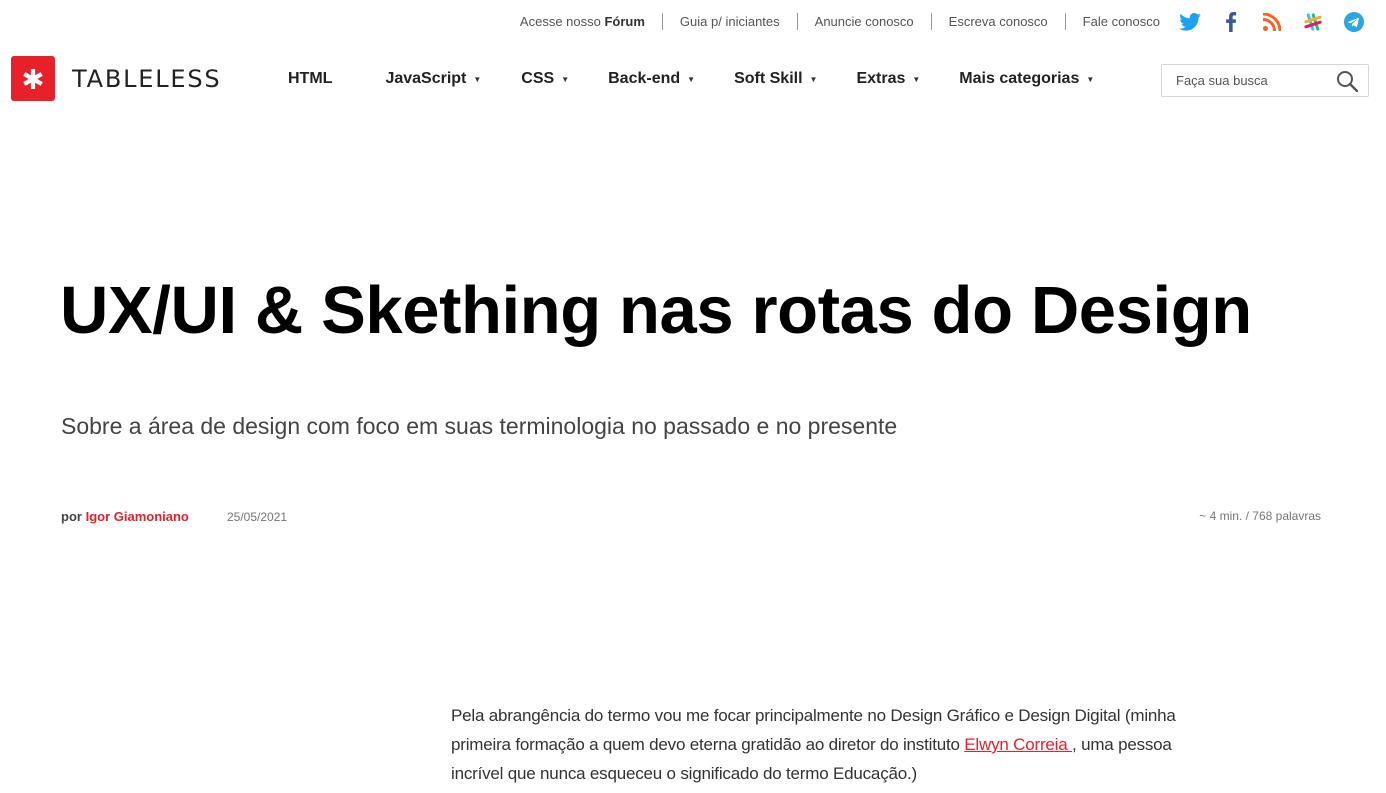 The image size is (1386, 793). I want to click on contact-link: Fale conosco, so click(1112, 21).